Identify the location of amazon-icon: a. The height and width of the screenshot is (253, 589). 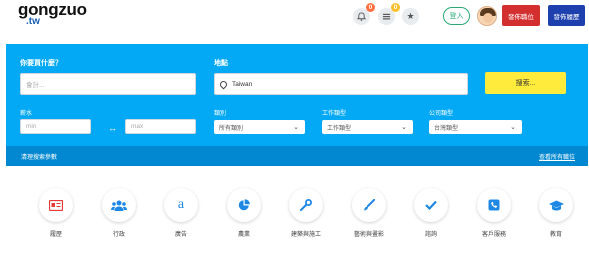
(181, 205).